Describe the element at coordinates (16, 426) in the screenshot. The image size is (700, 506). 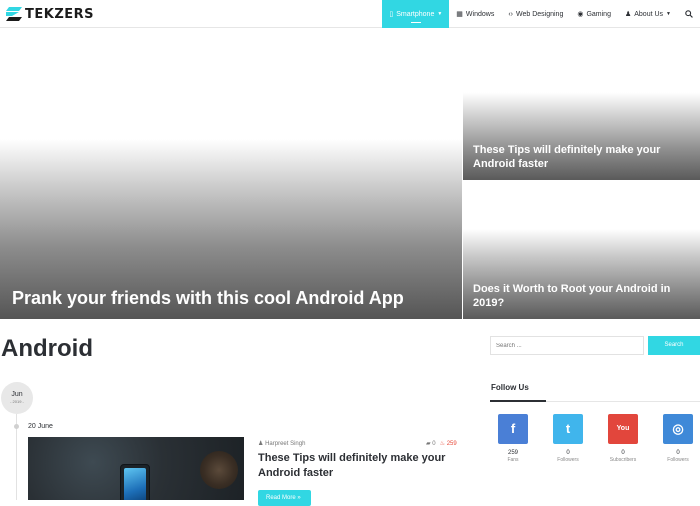
I see `timeline-dot` at that location.